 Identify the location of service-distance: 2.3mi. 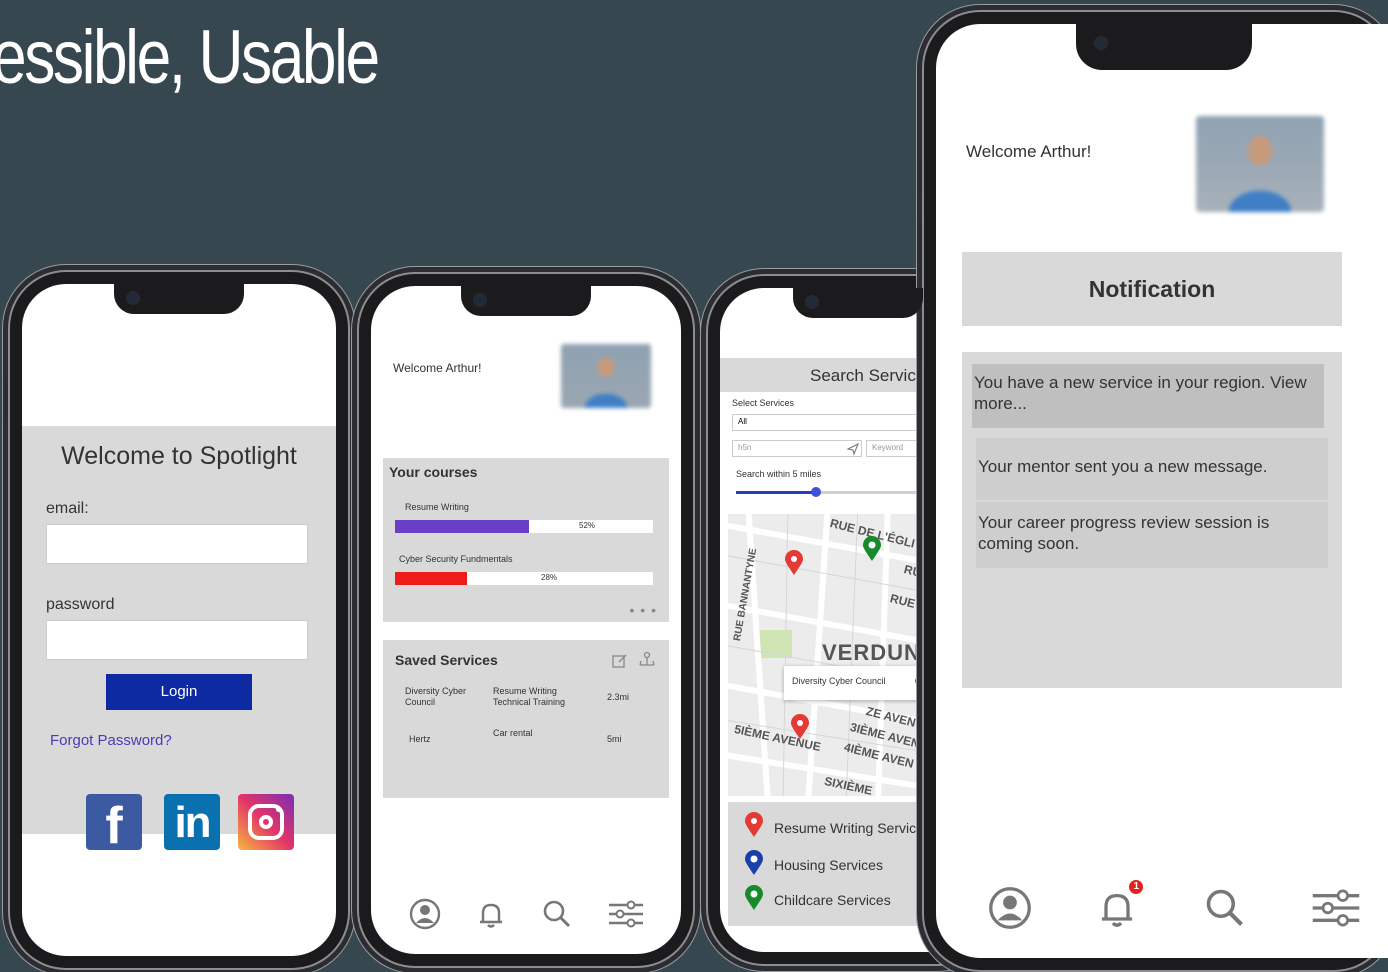
(618, 697).